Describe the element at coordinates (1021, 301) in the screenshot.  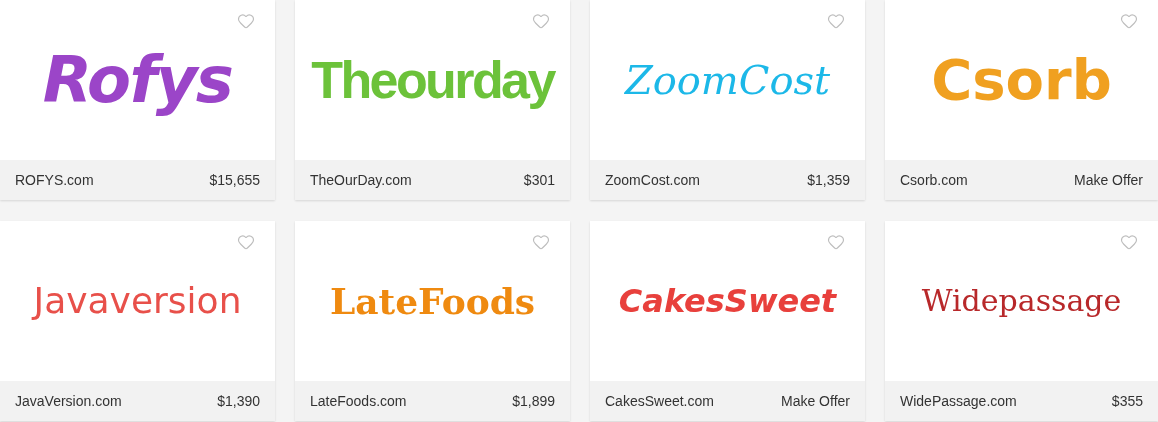
I see `logo-wordmark: Widepassage` at that location.